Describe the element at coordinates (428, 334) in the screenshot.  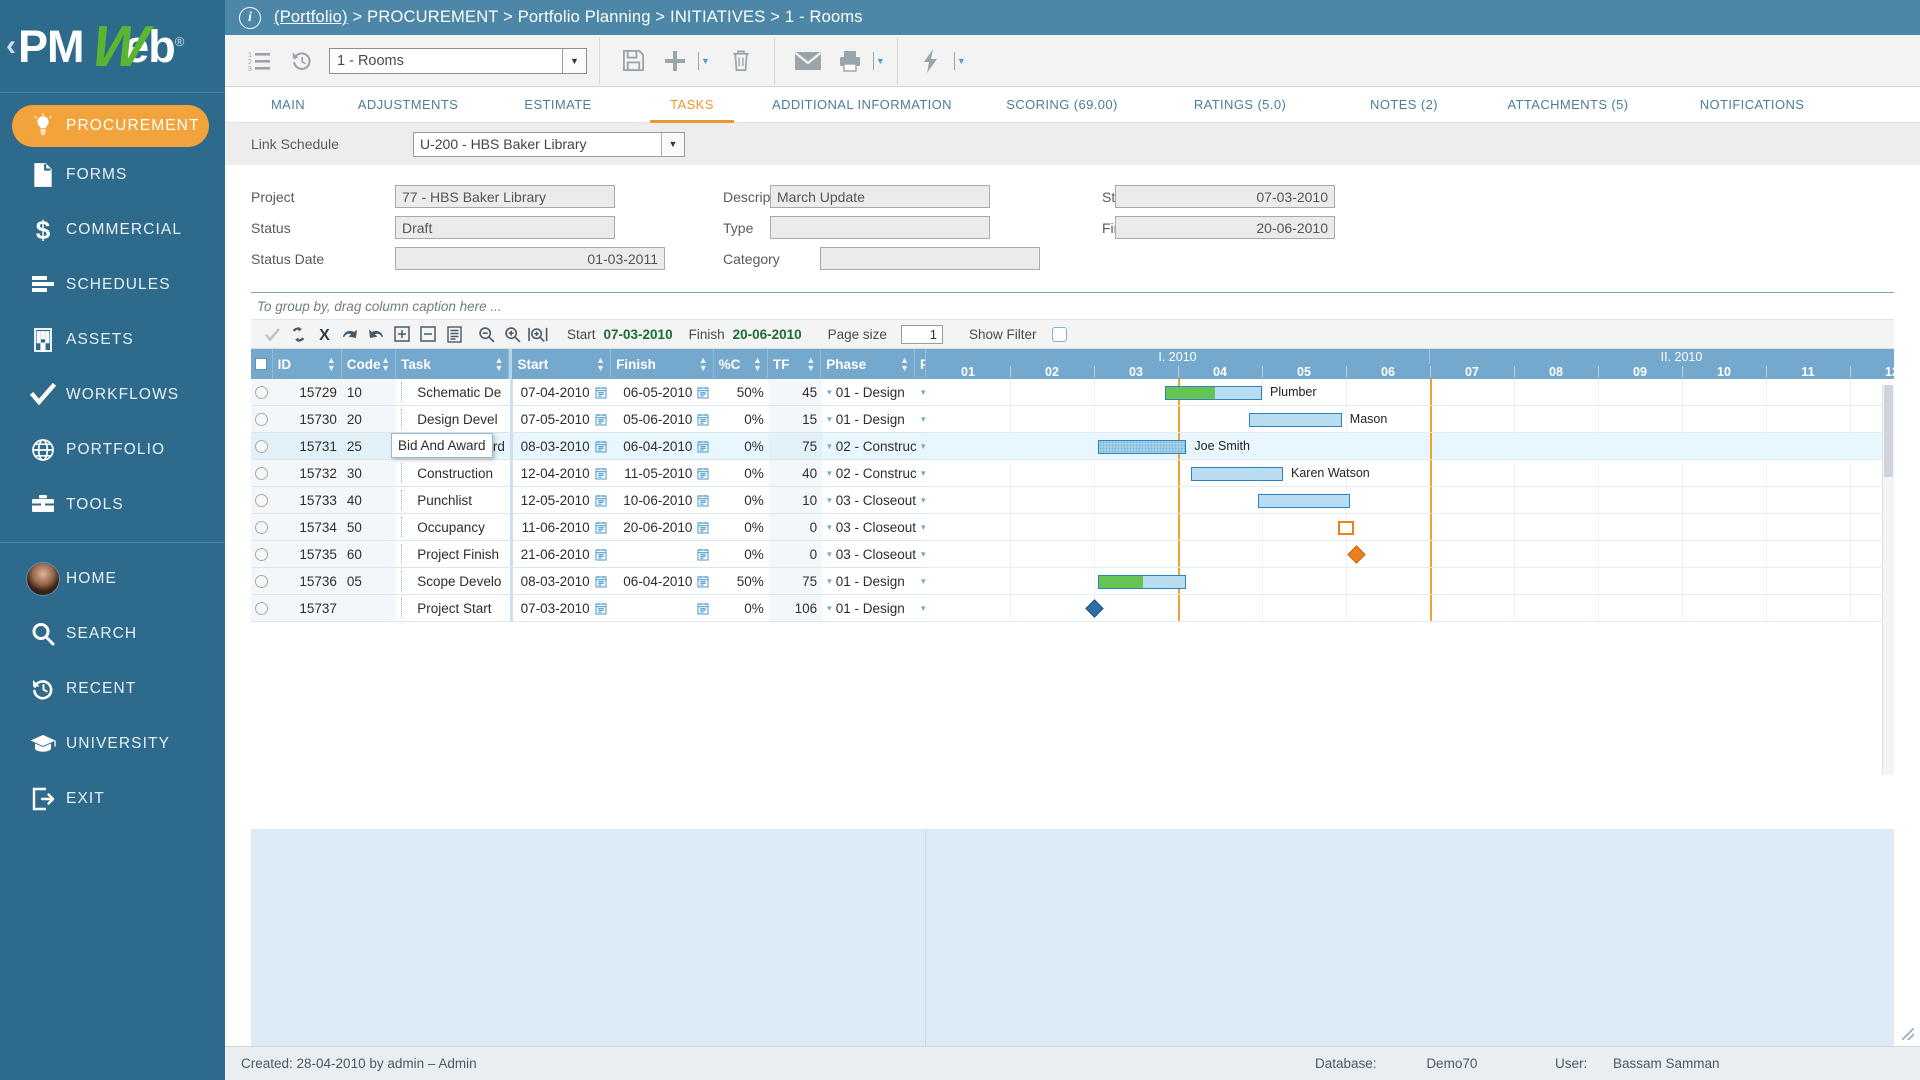
I see `collapse-icon` at that location.